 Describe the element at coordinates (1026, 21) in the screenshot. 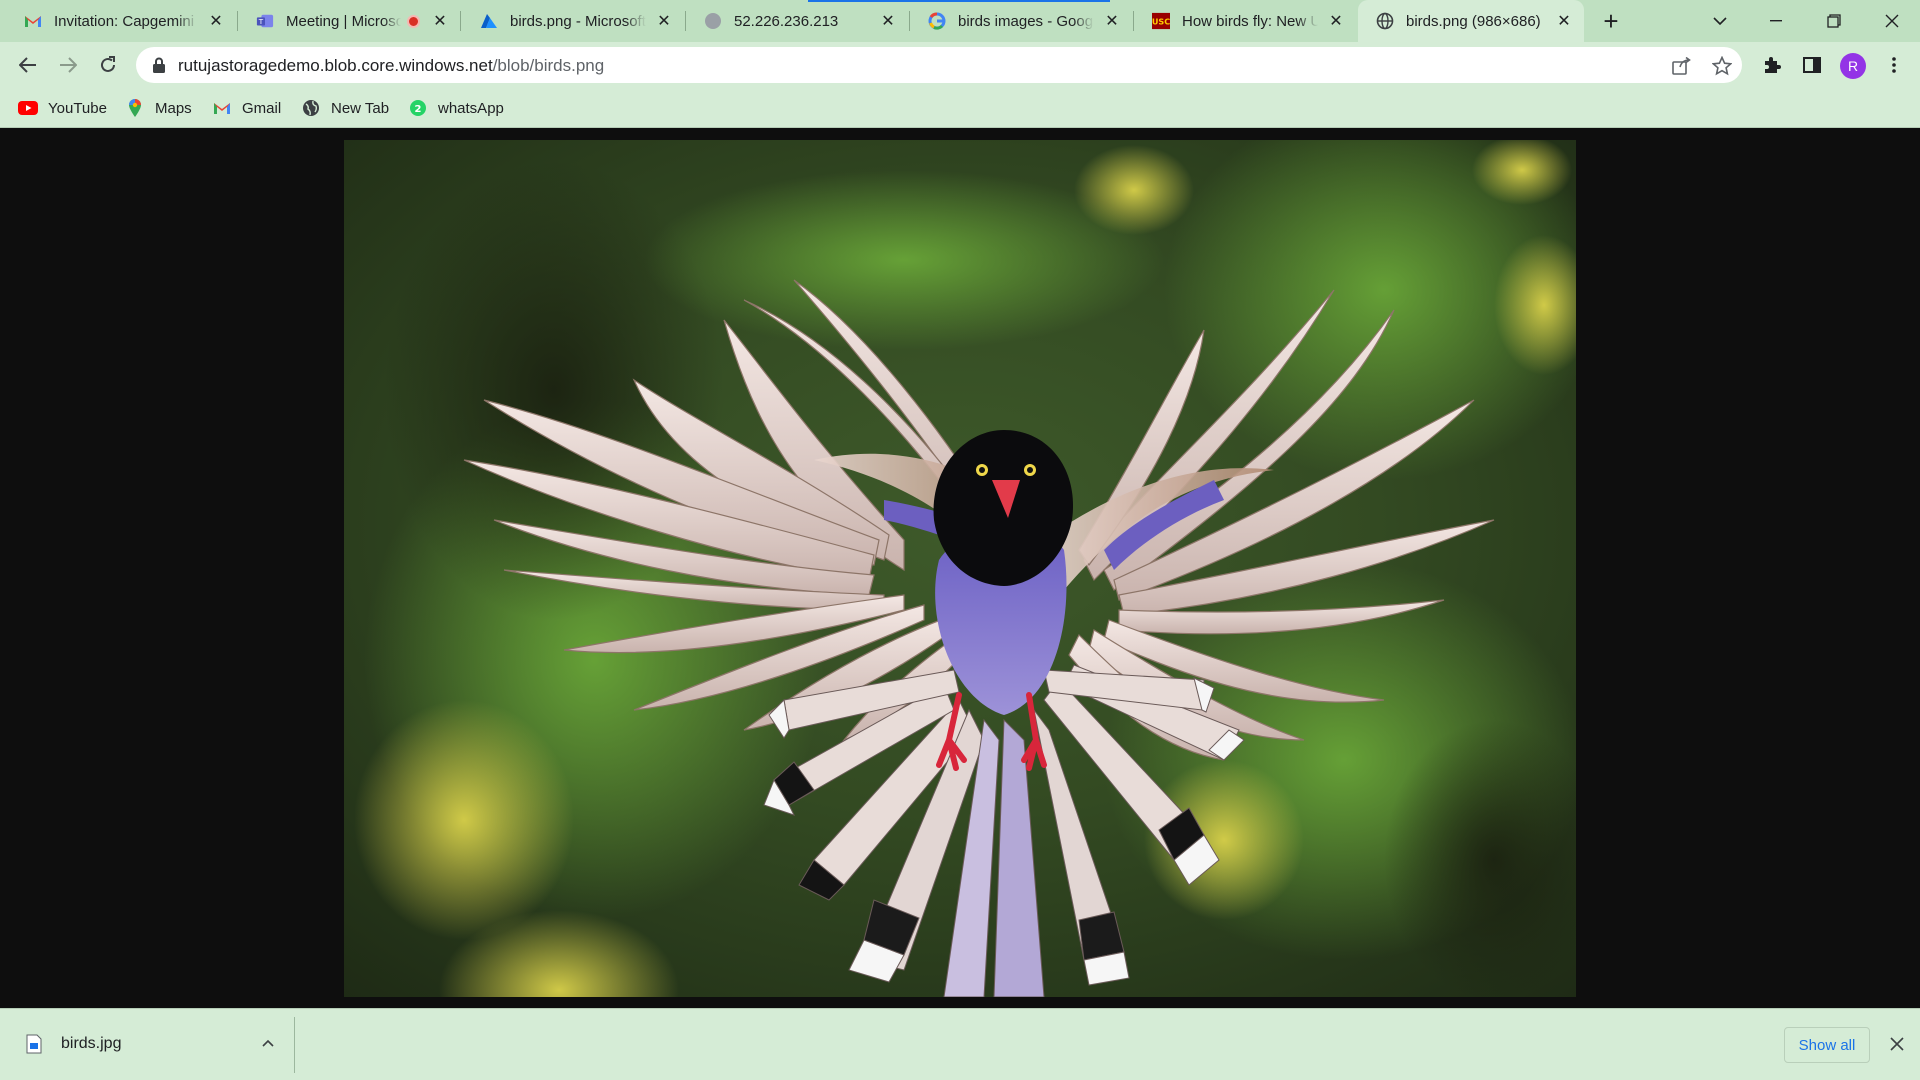

I see `tab-title: birds images - Google Search` at that location.